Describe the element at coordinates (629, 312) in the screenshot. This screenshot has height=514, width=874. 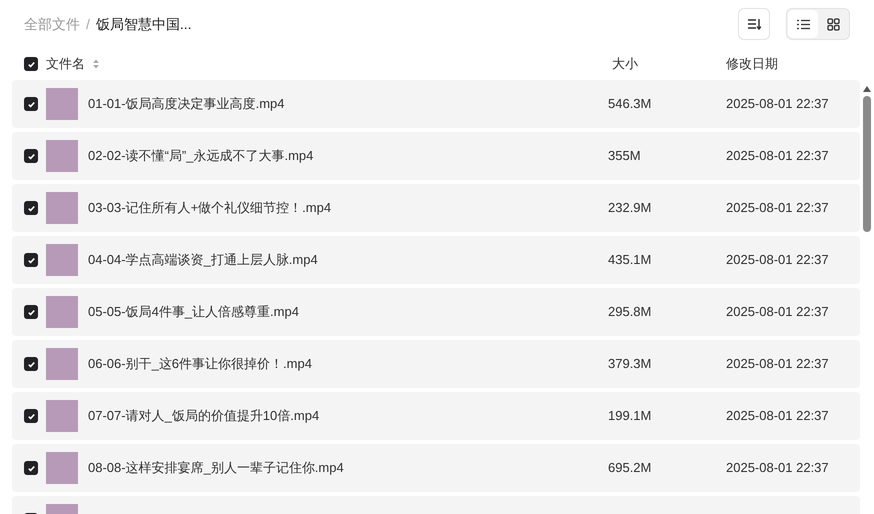
I see `file-size: 295.8M` at that location.